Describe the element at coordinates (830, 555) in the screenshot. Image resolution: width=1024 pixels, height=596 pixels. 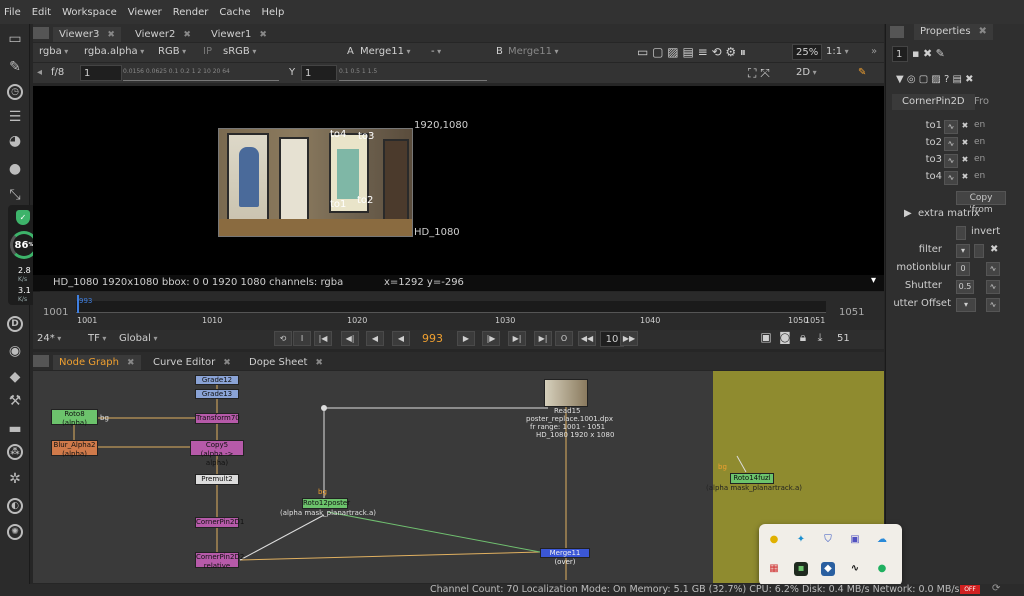
I see `system-tray-popup: ● ✦ ⛉ ▣ ☁ ▦ ▪ ◆ ∿ ●` at that location.